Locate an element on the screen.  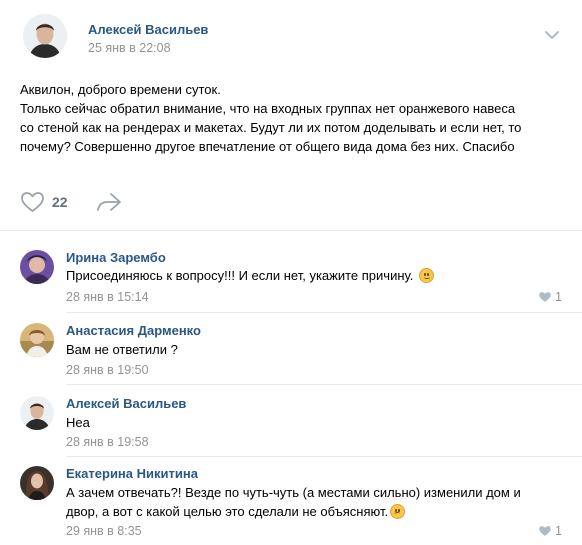
comment-text: Неа is located at coordinates (78, 422).